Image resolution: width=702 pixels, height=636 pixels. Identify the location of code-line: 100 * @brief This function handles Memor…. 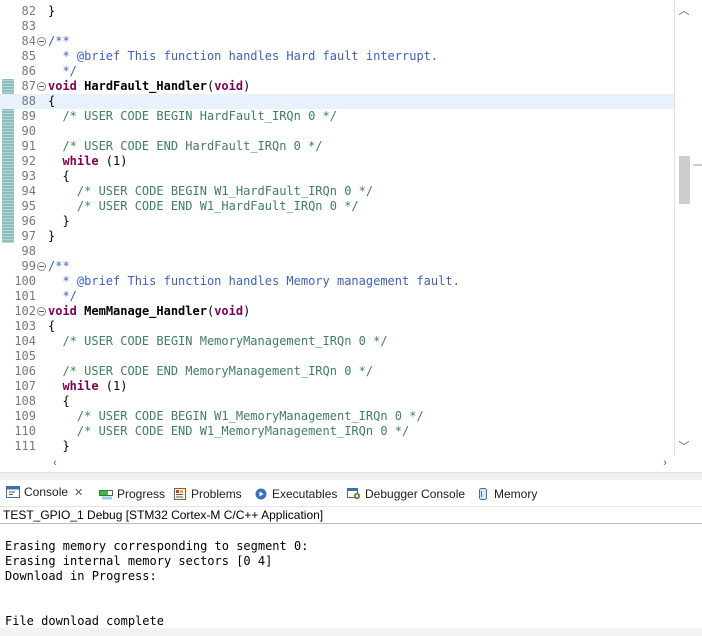
(337, 281).